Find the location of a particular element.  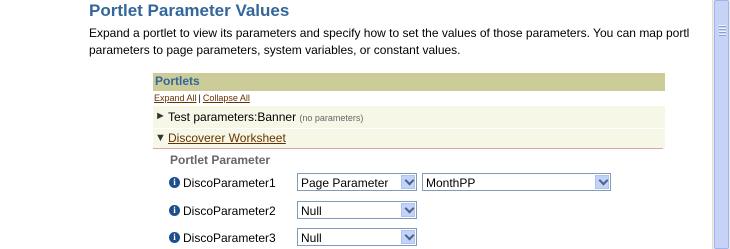

parameter-name: DiscoParameter1 is located at coordinates (229, 183).